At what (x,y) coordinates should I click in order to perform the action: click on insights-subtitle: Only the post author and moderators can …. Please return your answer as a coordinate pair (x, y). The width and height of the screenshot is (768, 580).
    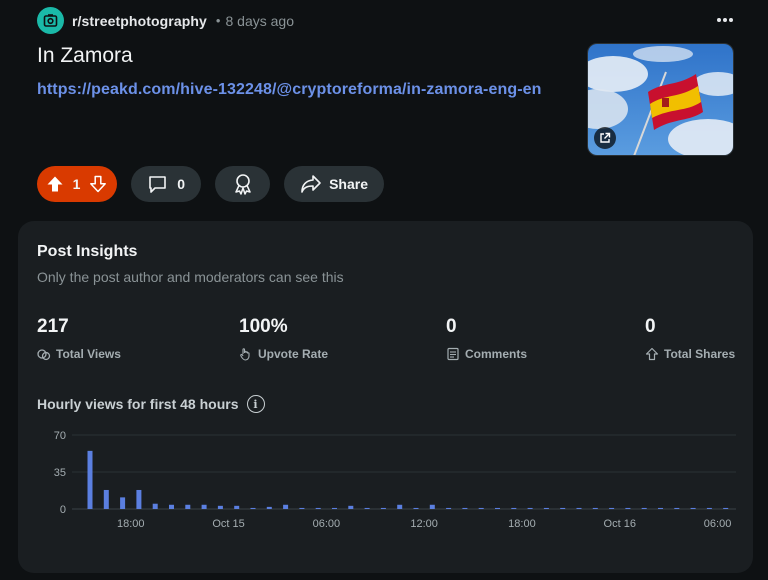
    Looking at the image, I should click on (190, 277).